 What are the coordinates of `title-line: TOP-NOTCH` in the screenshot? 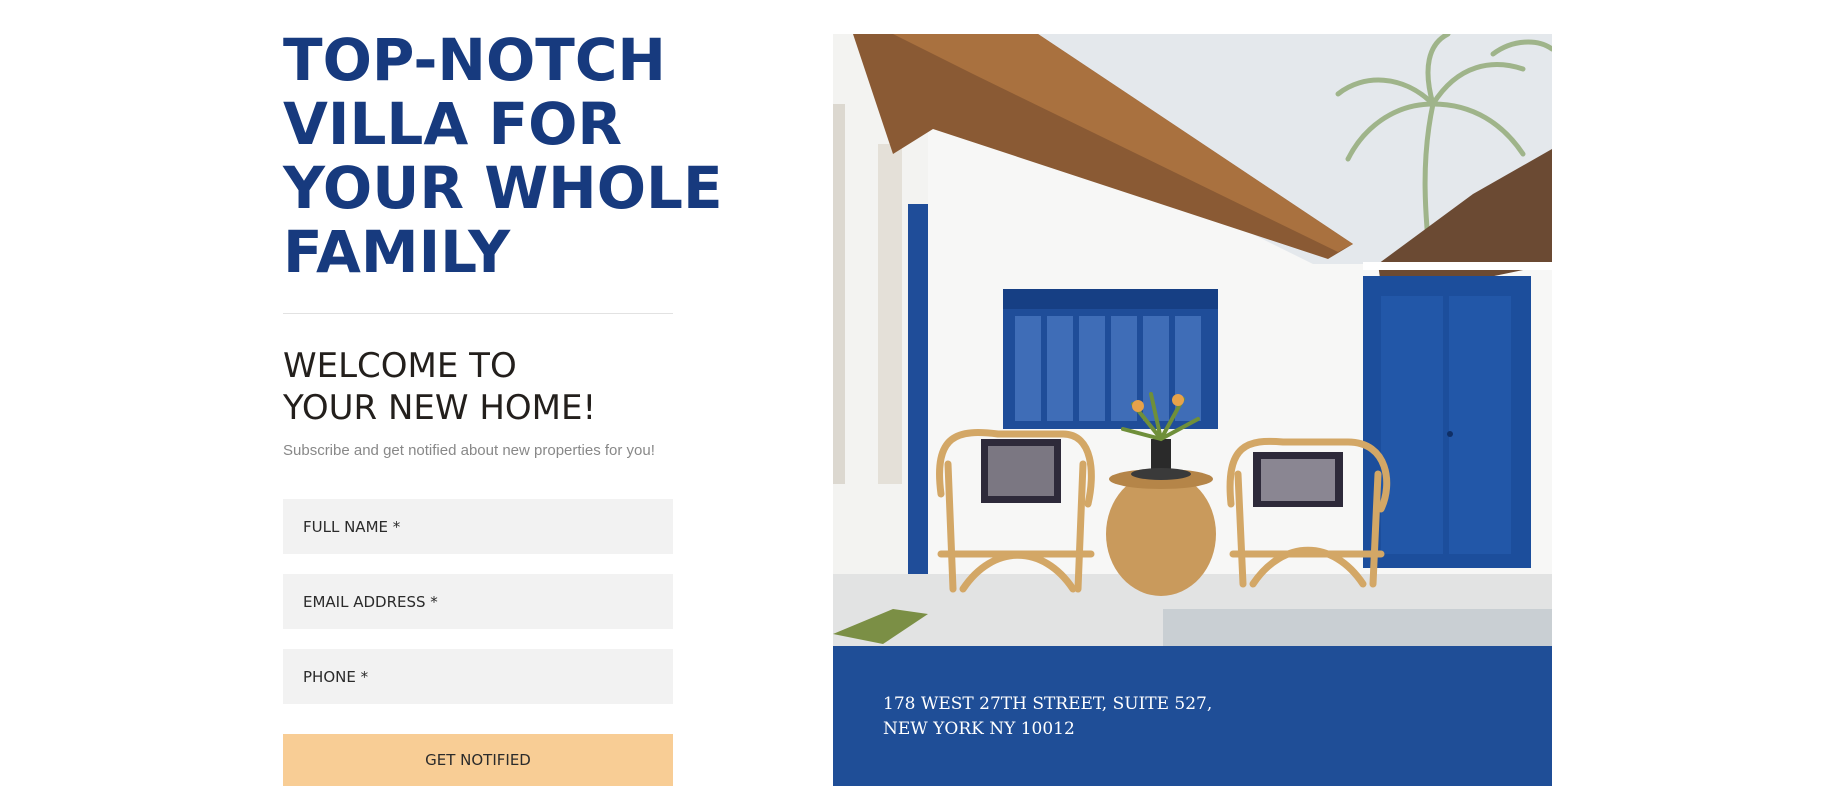 It's located at (474, 60).